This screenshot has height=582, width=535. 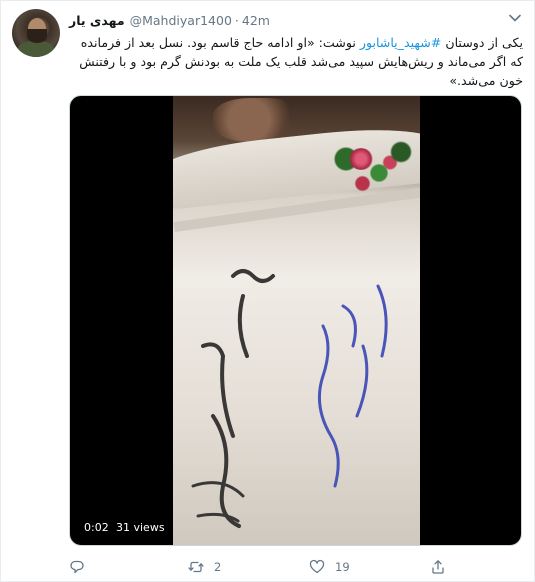 I want to click on video-views: 31 views, so click(x=140, y=527).